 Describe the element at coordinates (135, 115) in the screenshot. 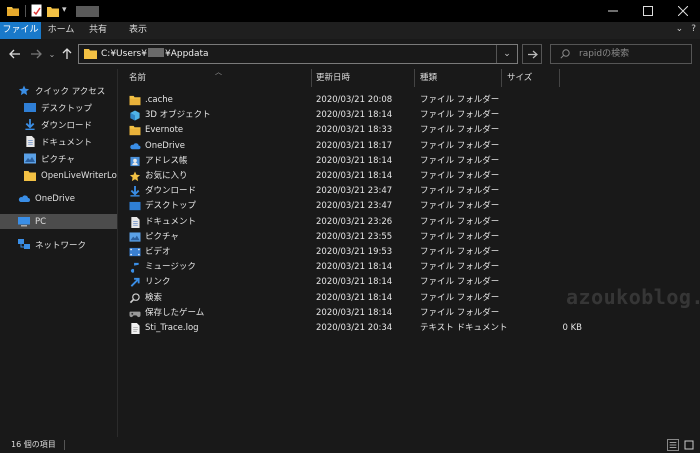

I see `3d-objects-icon` at that location.